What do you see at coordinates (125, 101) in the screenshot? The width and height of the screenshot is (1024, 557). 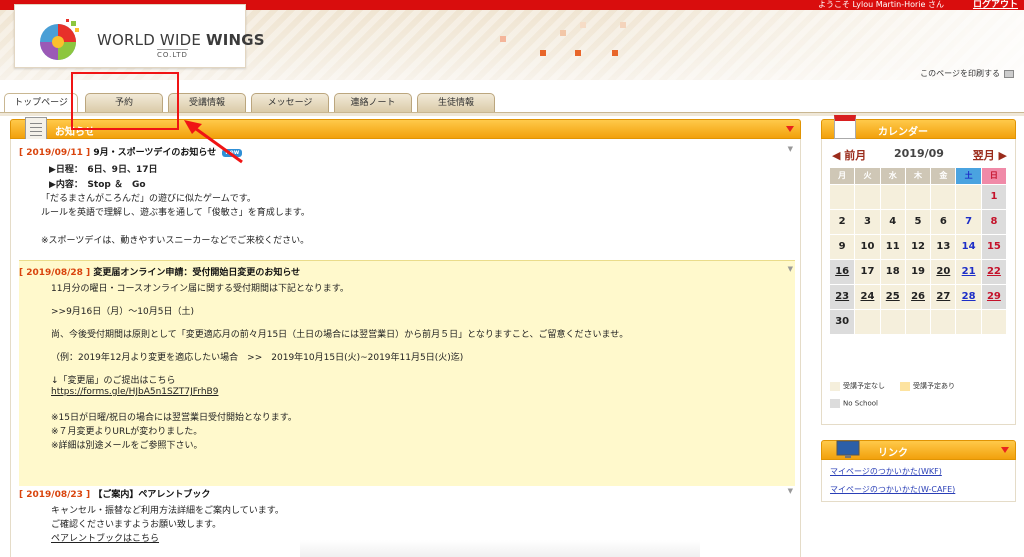 I see `annotation-highlight-box` at bounding box center [125, 101].